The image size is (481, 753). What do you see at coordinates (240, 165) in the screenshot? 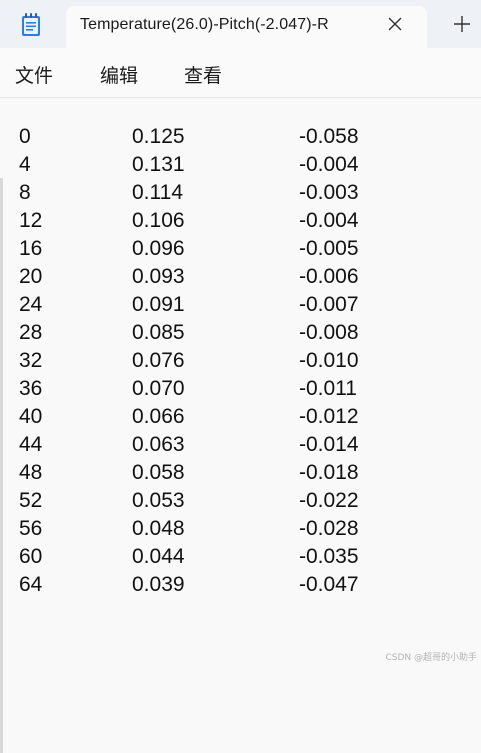
I see `text-line: 4 0.131 -0.004` at bounding box center [240, 165].